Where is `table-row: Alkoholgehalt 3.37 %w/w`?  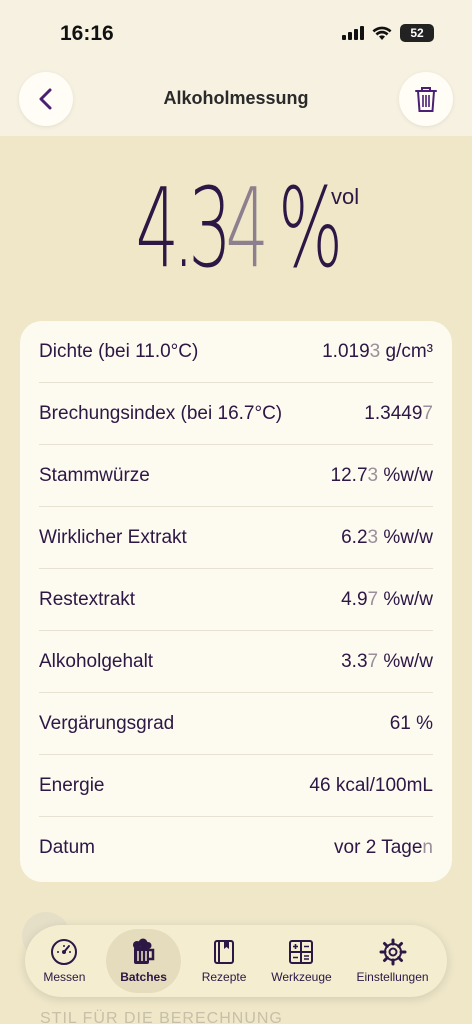 table-row: Alkoholgehalt 3.37 %w/w is located at coordinates (236, 662).